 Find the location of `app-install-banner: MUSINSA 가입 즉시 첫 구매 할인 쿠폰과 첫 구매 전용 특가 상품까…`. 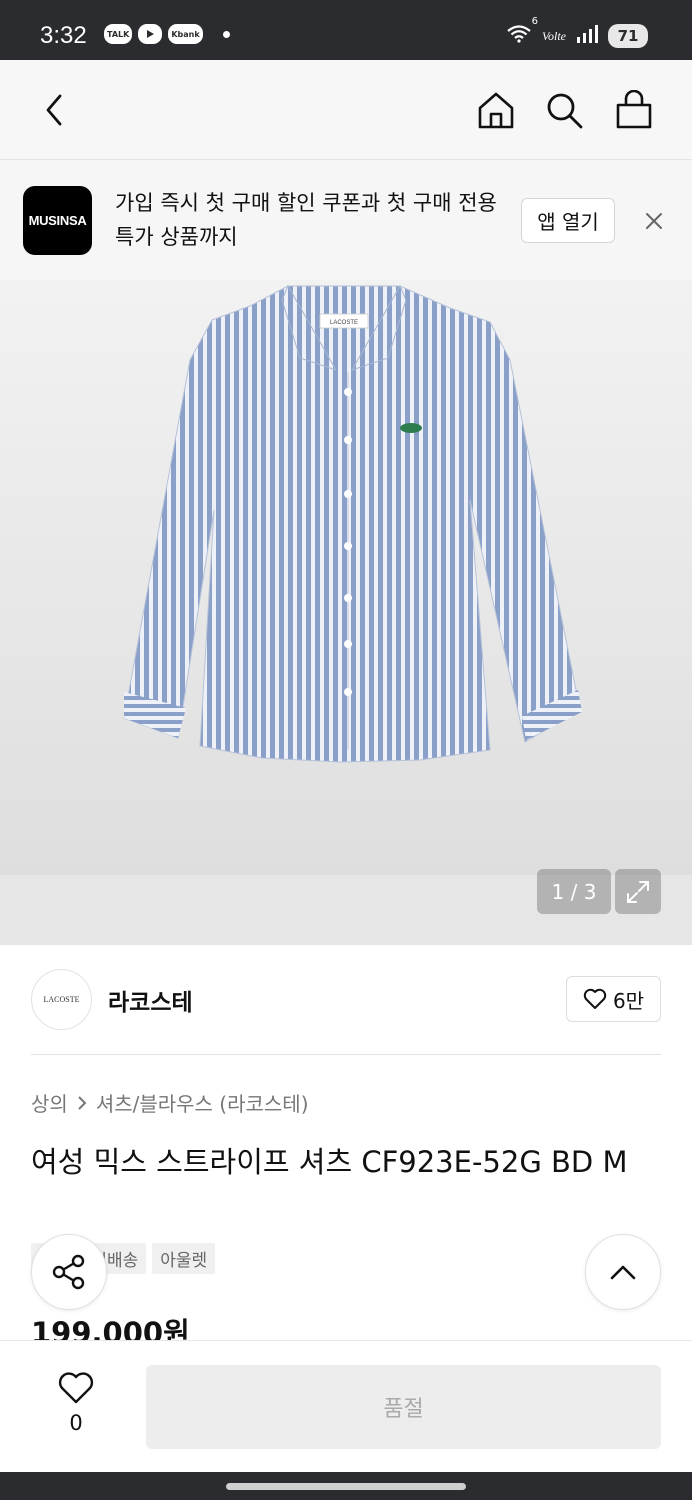

app-install-banner: MUSINSA 가입 즉시 첫 구매 할인 쿠폰과 첫 구매 전용 특가 상품까… is located at coordinates (346, 220).